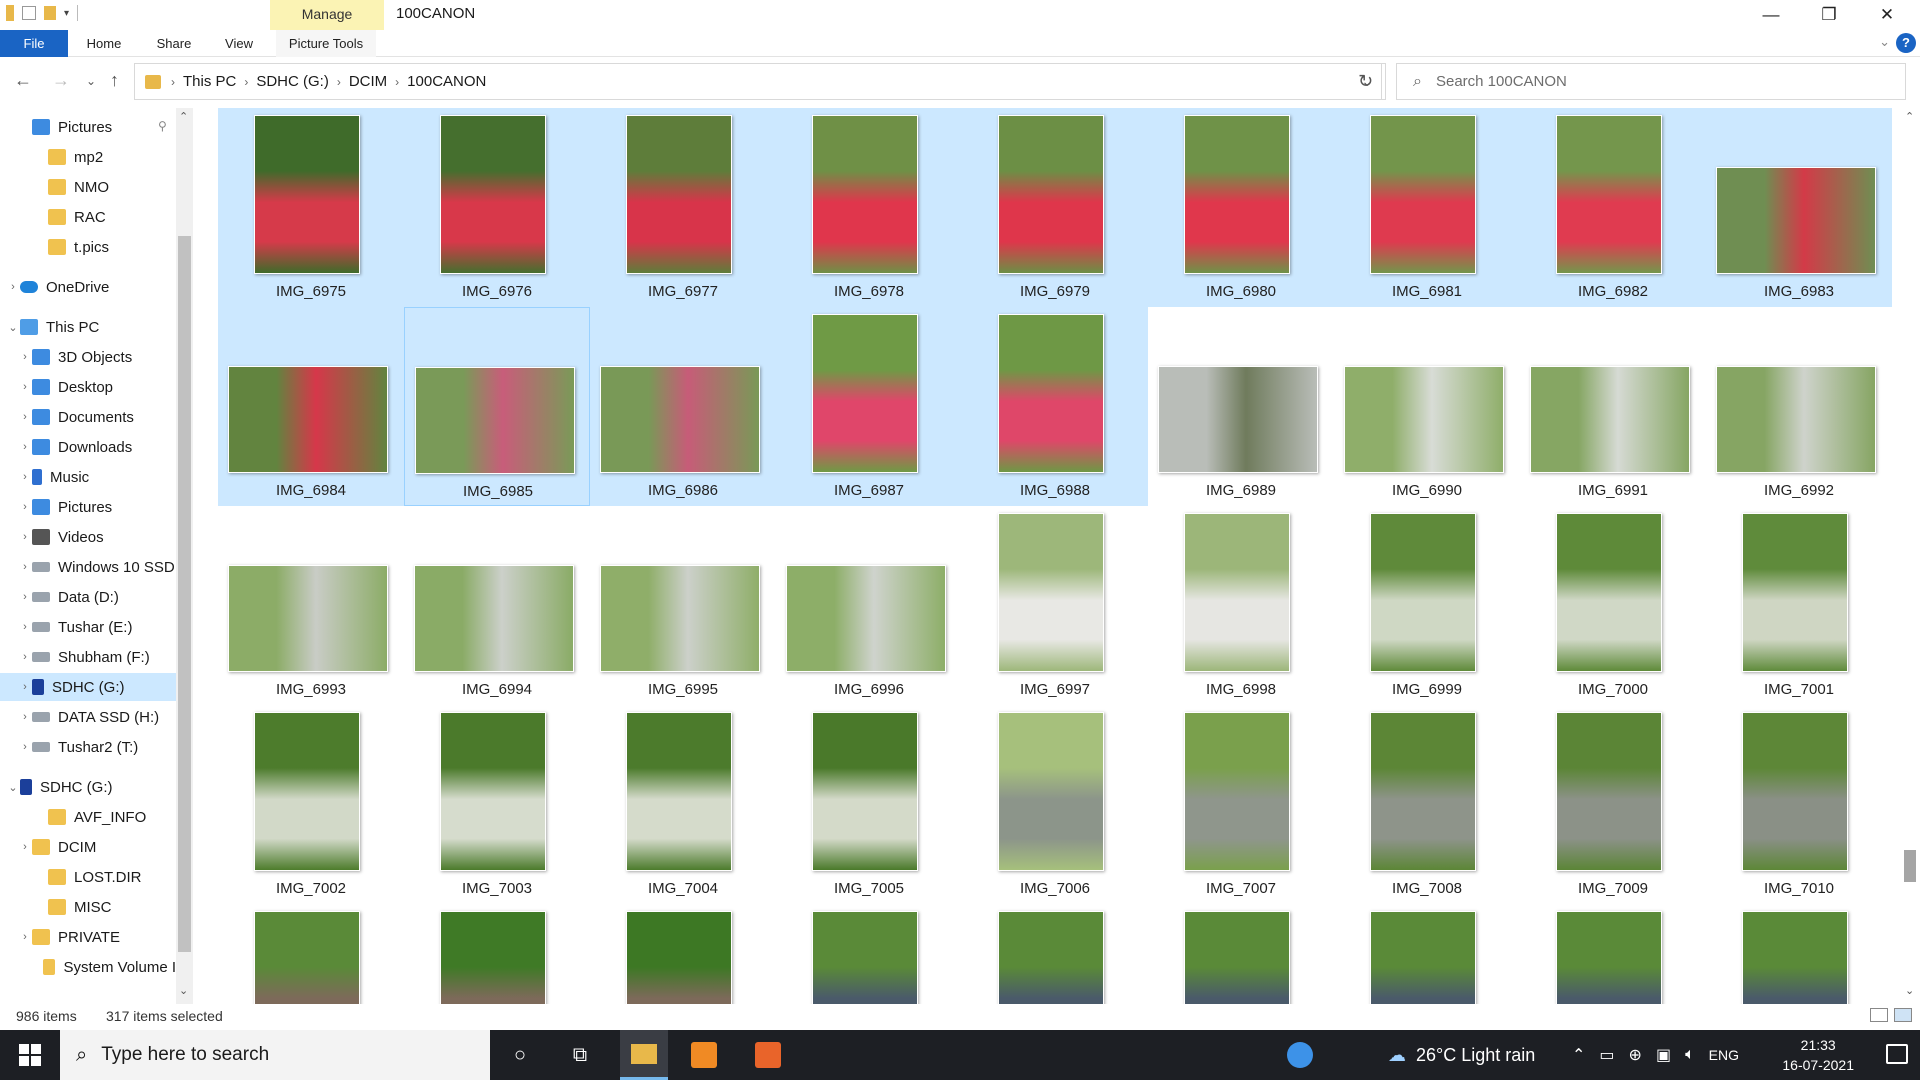 The image size is (1920, 1080). What do you see at coordinates (497, 406) in the screenshot?
I see `file-tile: IMG_6985` at bounding box center [497, 406].